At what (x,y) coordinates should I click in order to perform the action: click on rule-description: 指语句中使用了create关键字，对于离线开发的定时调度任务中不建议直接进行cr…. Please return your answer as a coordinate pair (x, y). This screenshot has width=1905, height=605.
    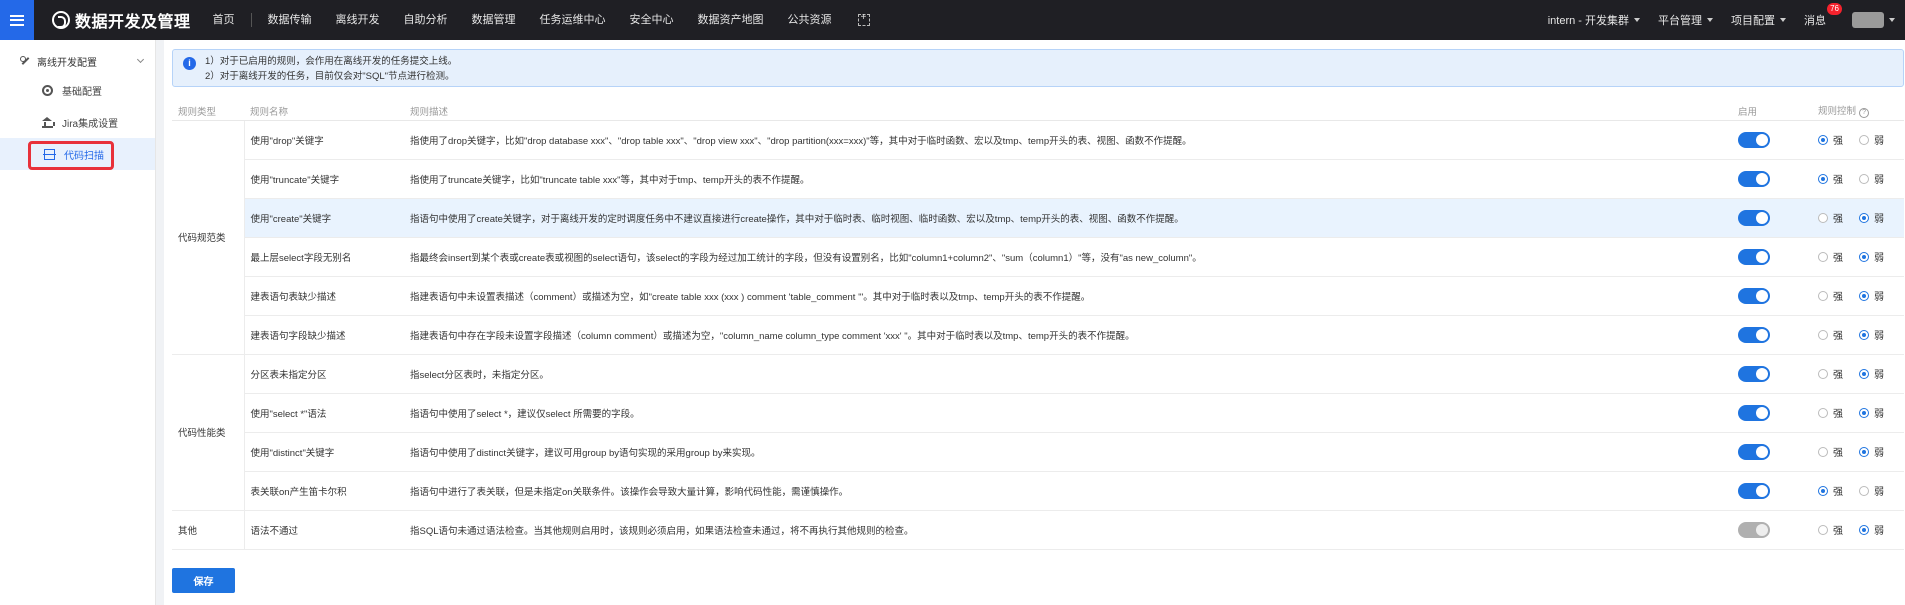
    Looking at the image, I should click on (1068, 218).